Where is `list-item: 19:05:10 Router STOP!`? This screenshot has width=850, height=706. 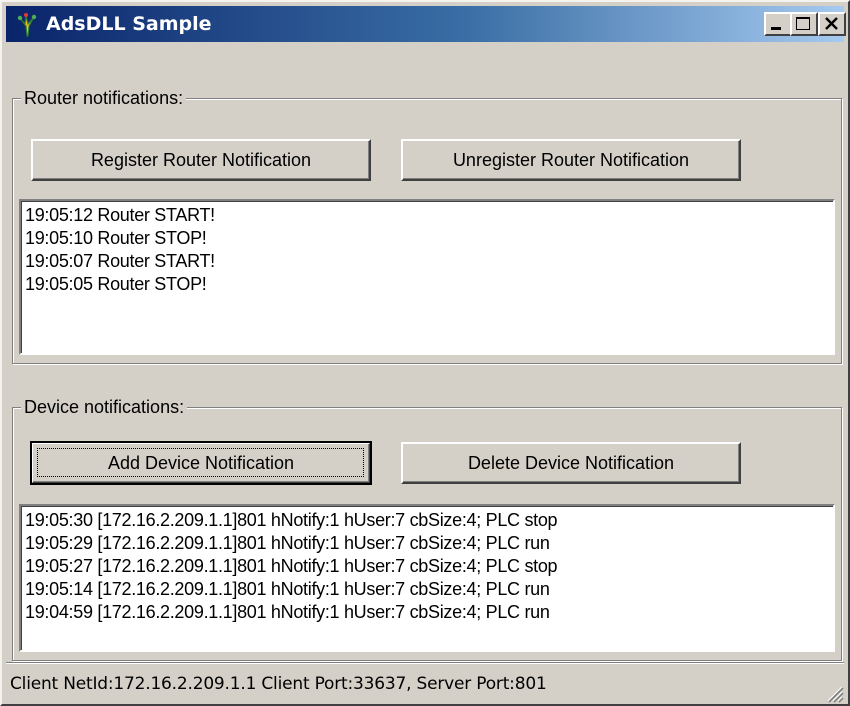
list-item: 19:05:10 Router STOP! is located at coordinates (427, 238).